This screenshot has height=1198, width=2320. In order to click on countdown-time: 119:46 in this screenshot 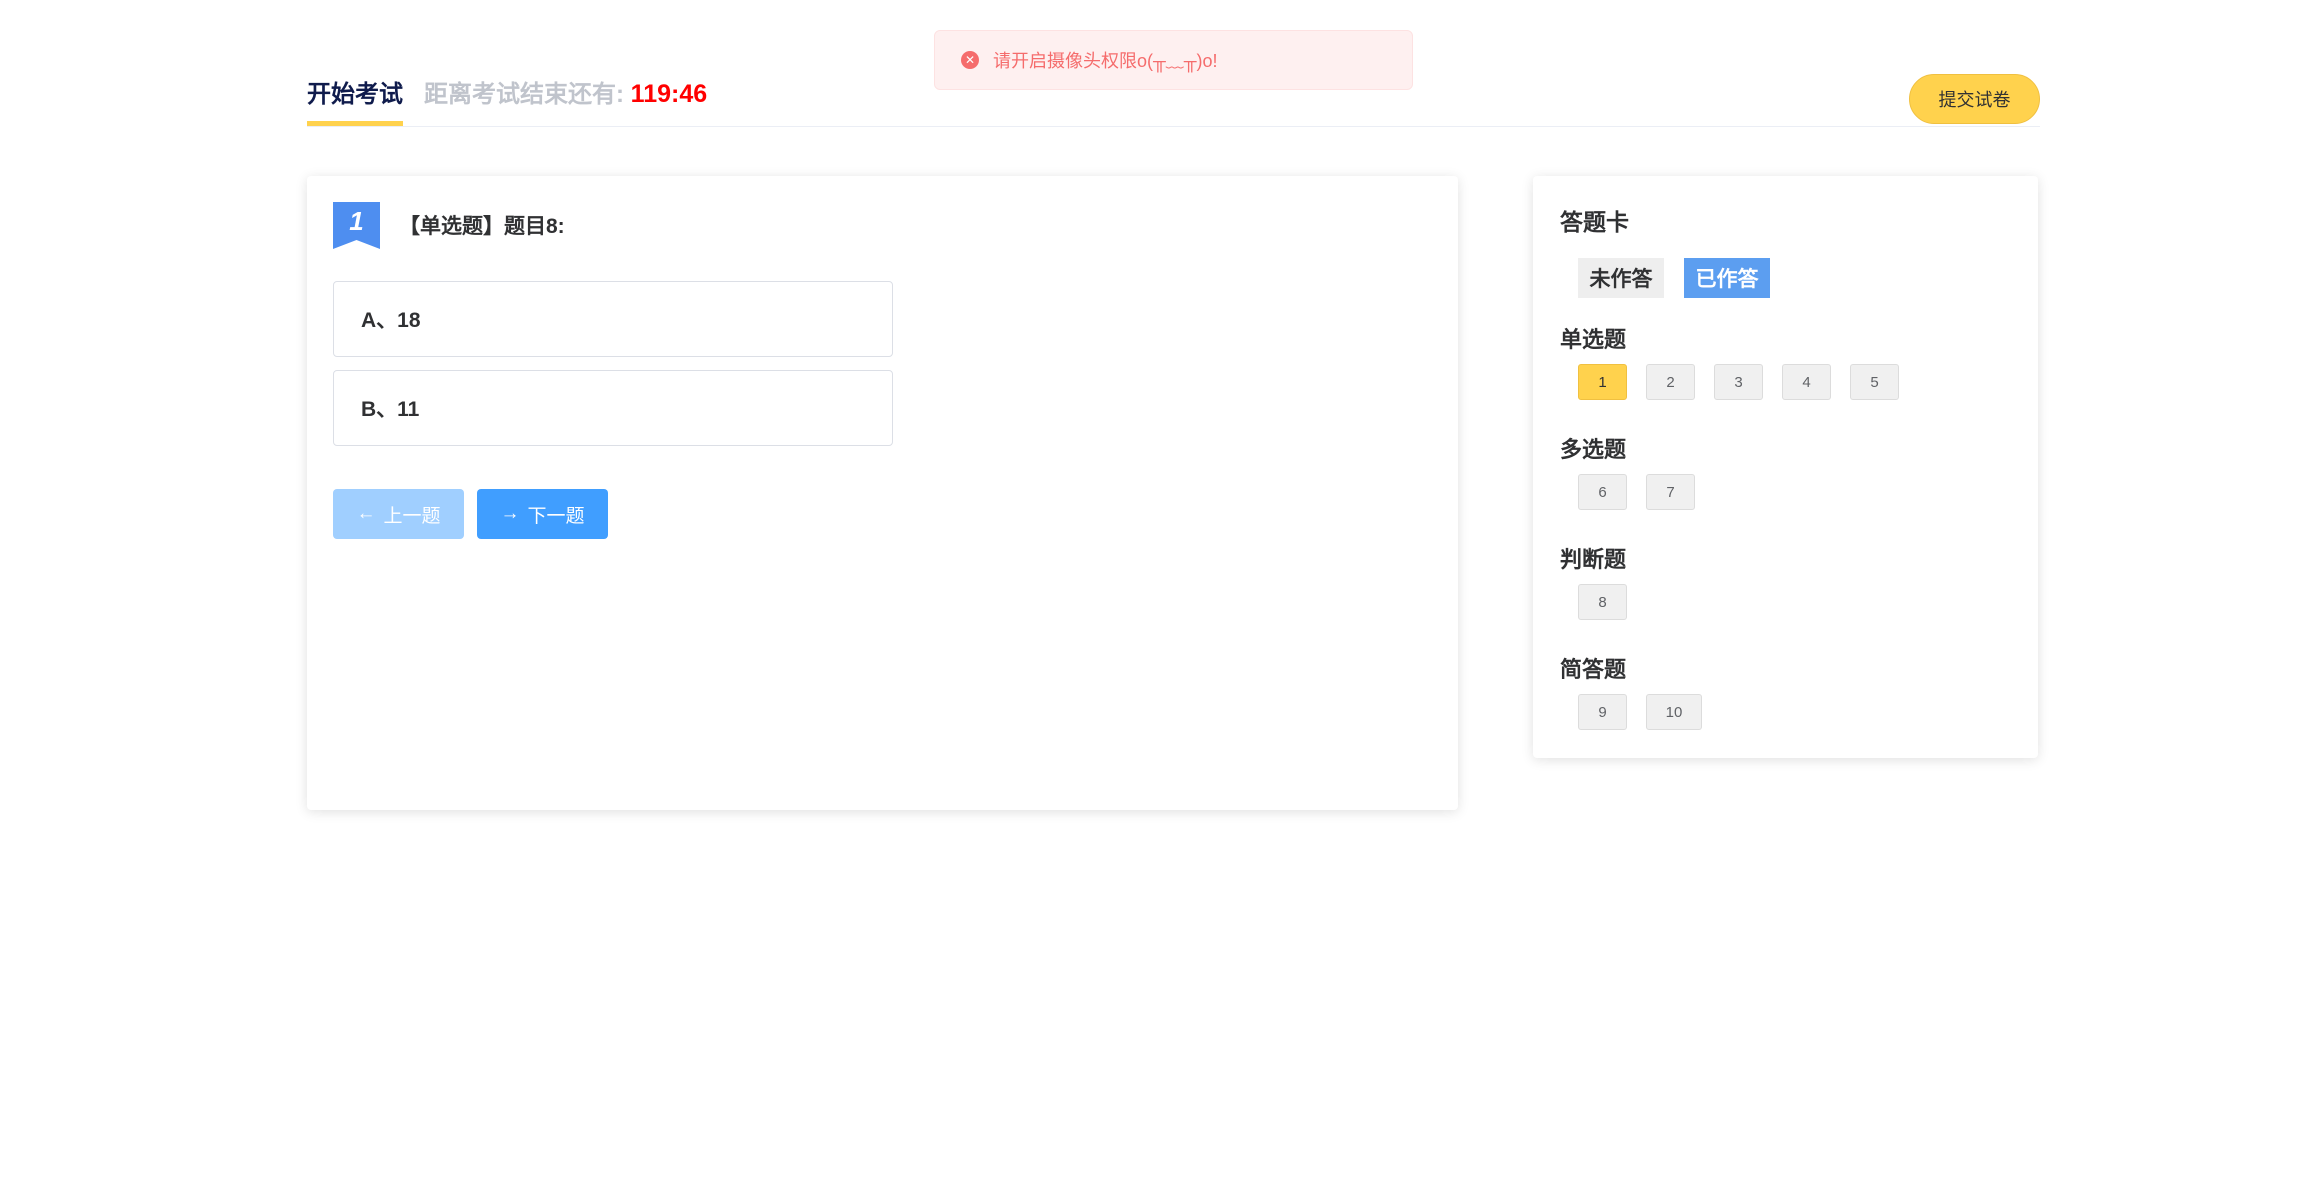, I will do `click(669, 94)`.